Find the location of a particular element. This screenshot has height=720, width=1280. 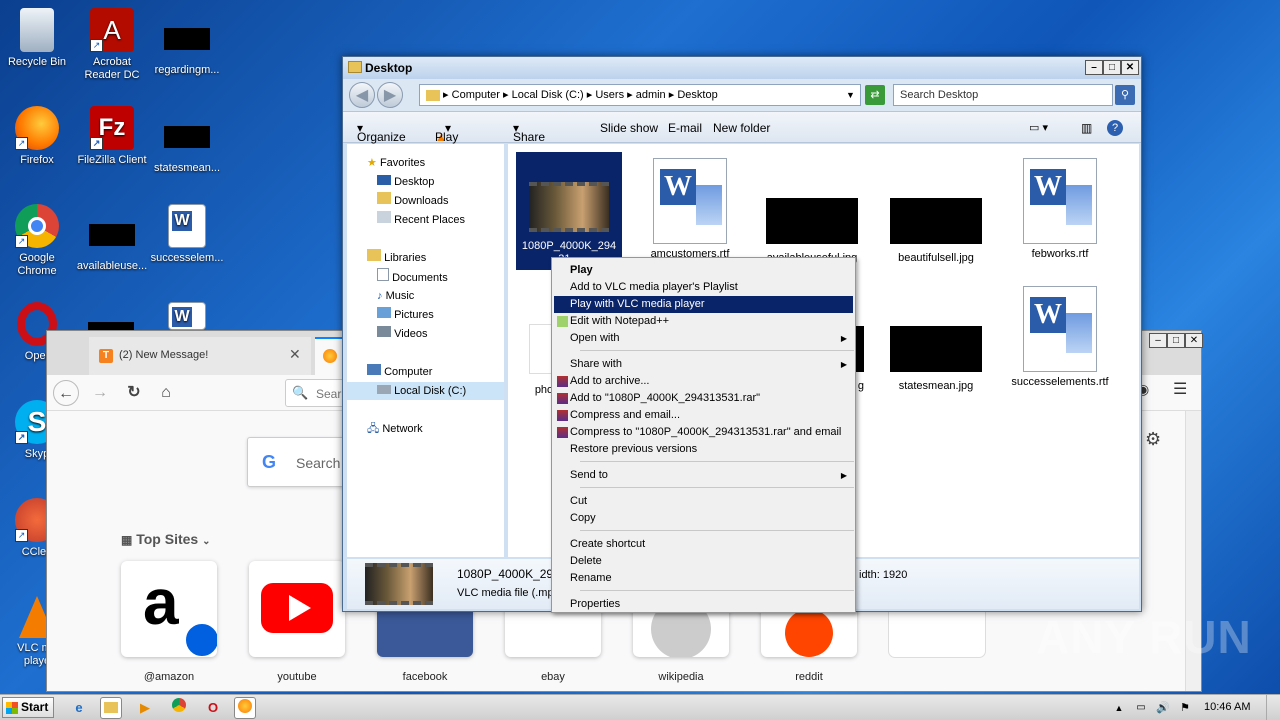

organize-button: Organize ▾ is located at coordinates (381, 132).